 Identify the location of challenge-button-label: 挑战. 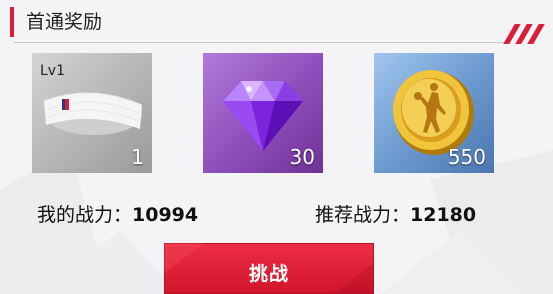
(268, 274).